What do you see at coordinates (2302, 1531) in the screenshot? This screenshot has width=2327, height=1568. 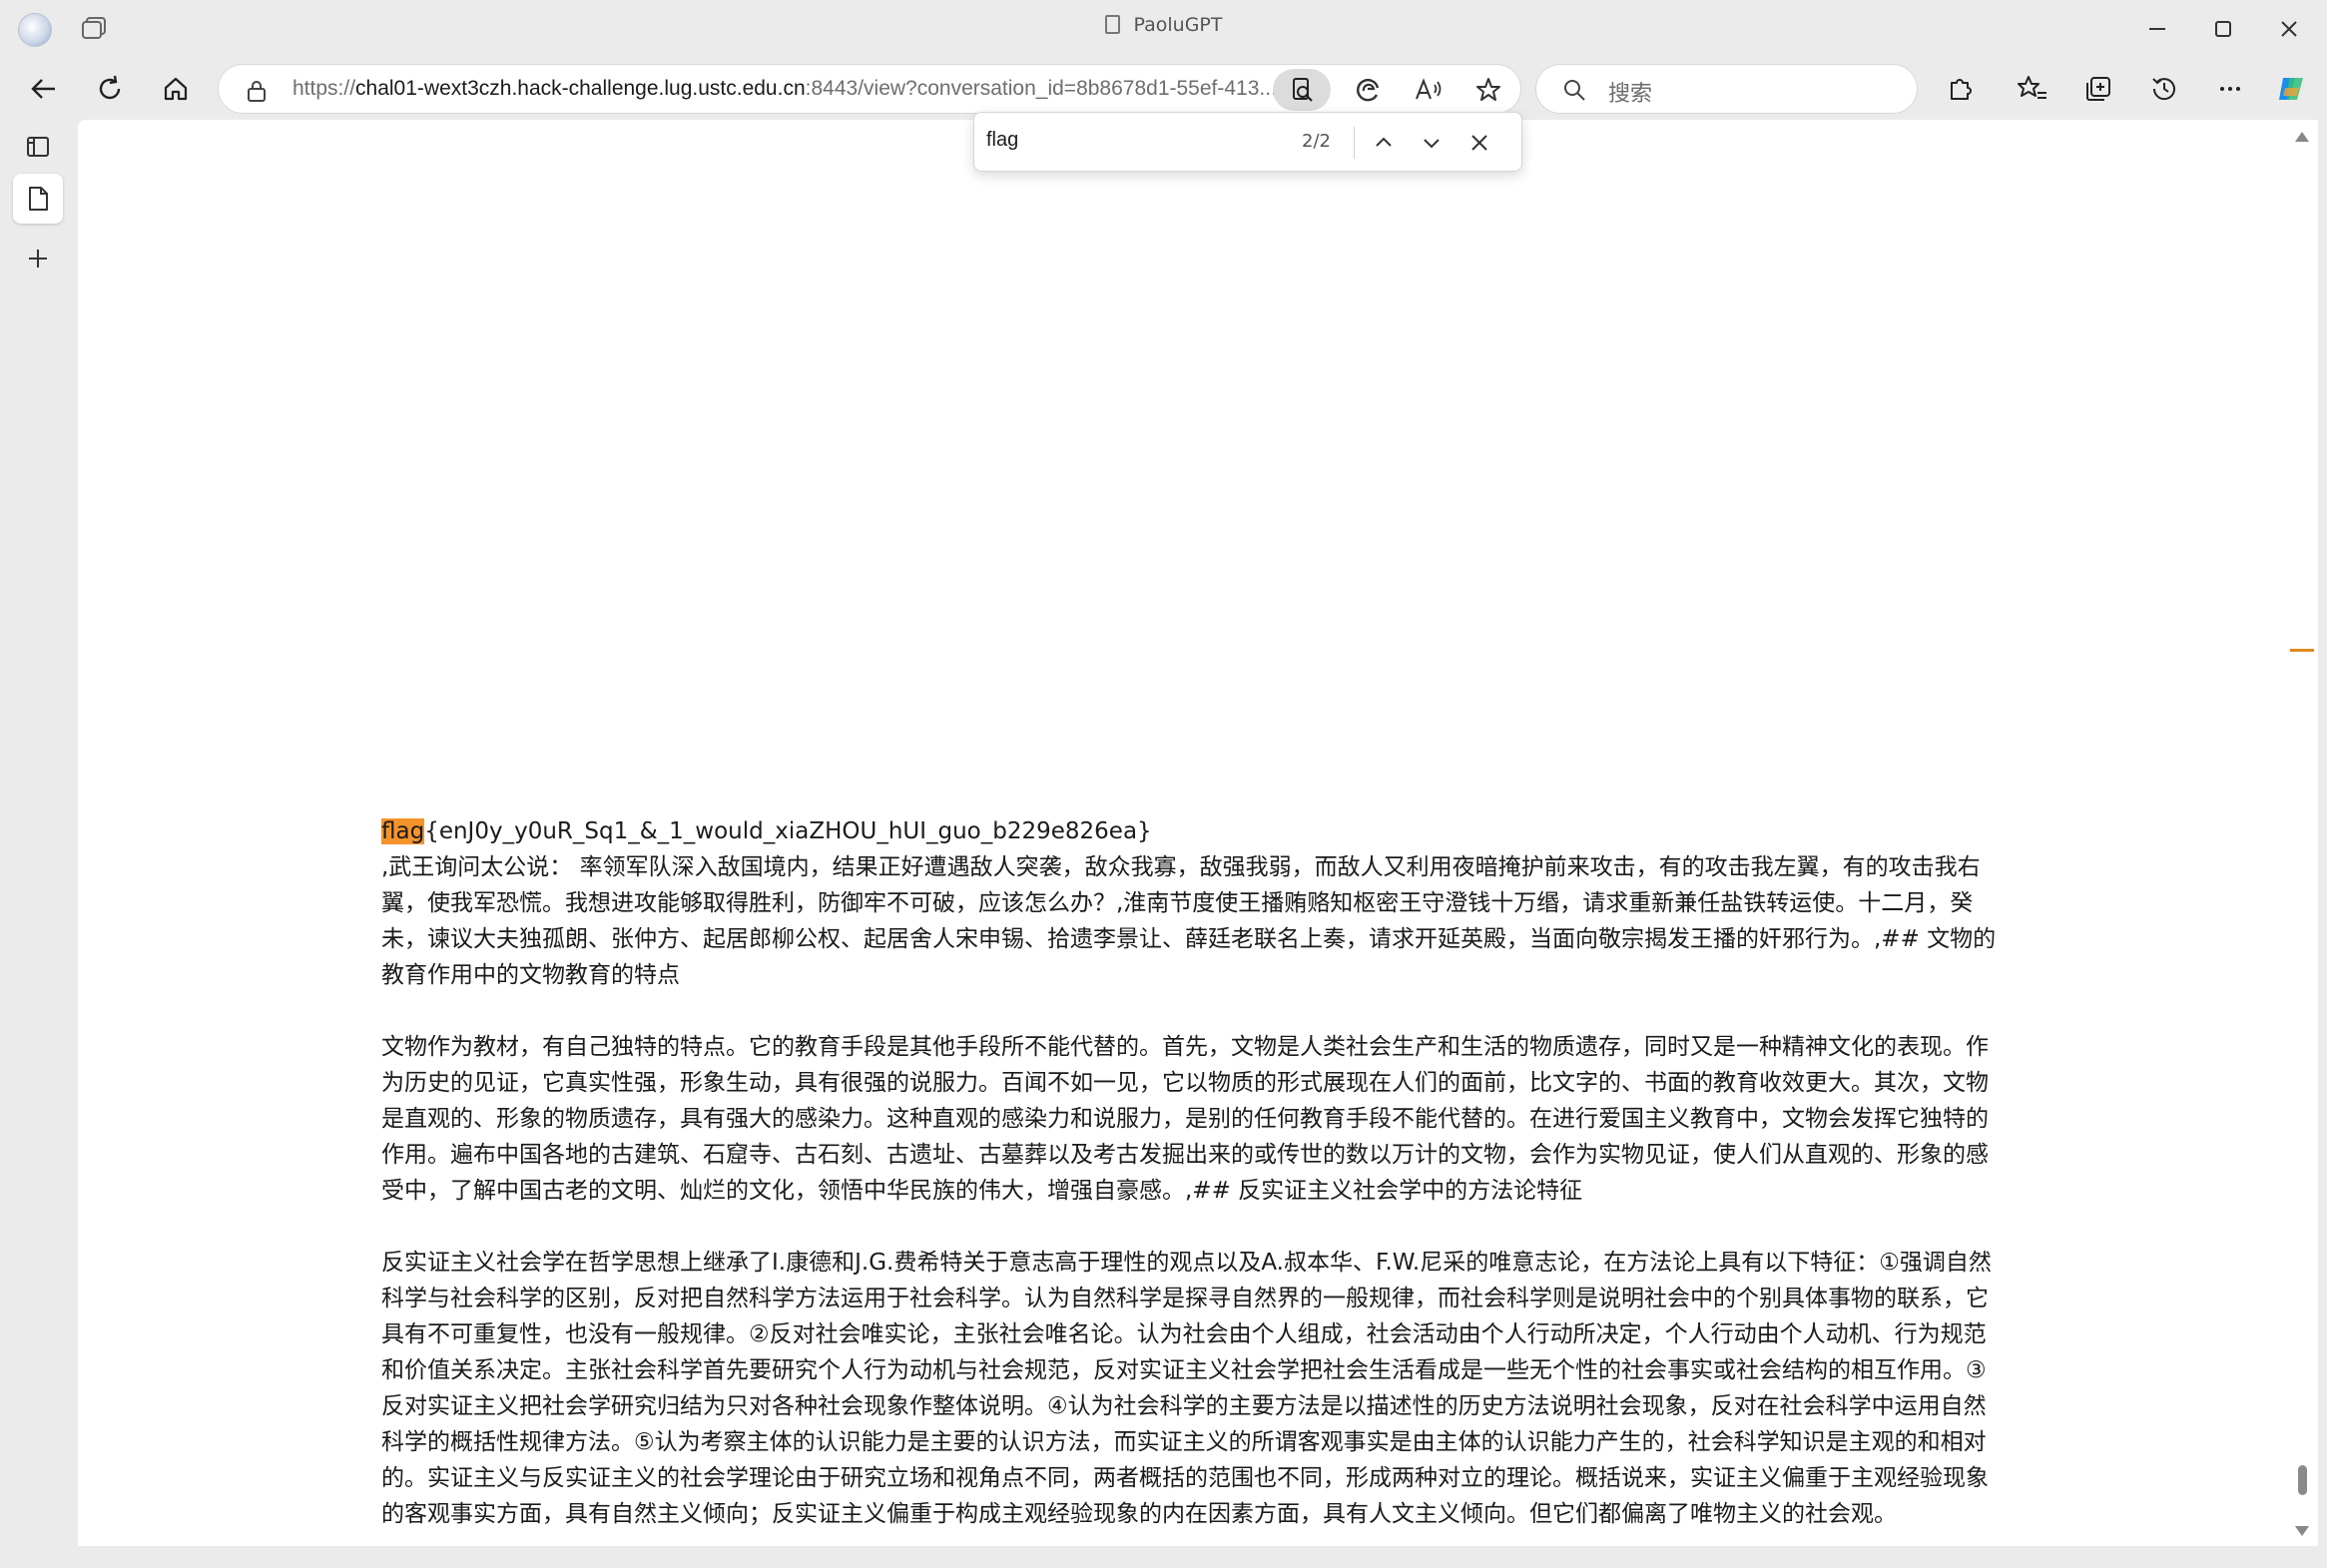 I see `scroll-down-arrow` at bounding box center [2302, 1531].